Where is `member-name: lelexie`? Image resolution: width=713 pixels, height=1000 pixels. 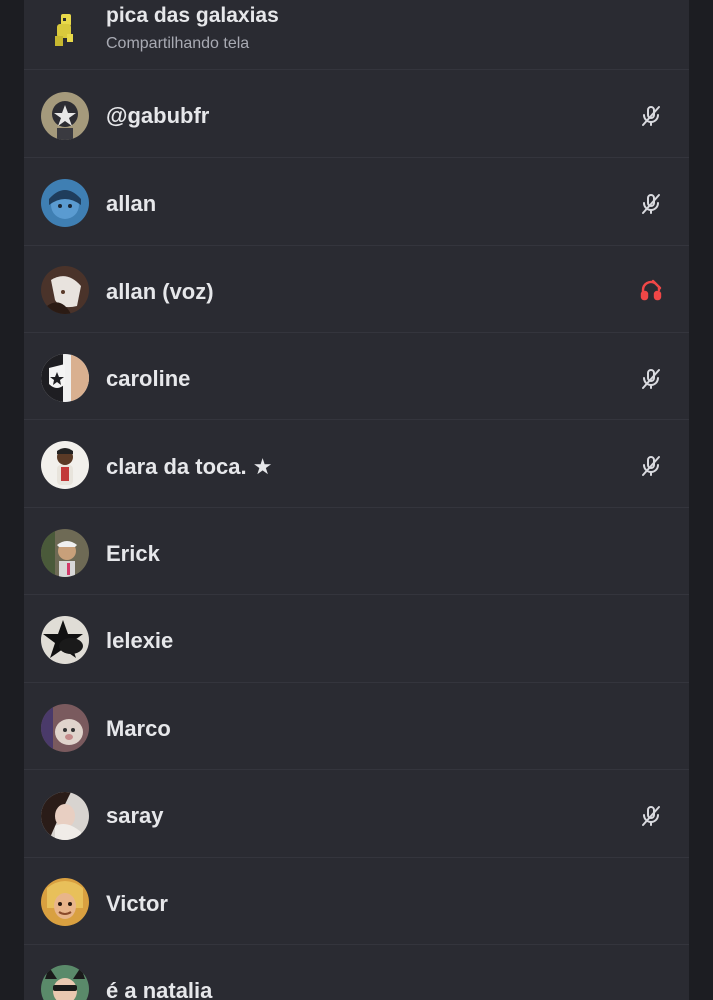
member-name: lelexie is located at coordinates (140, 640).